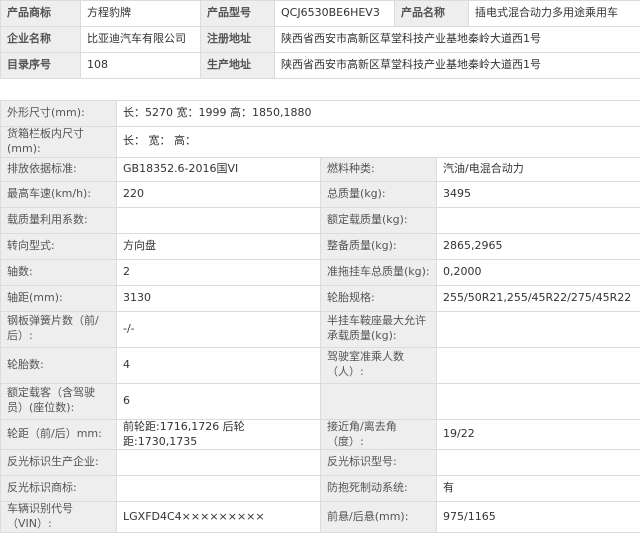 This screenshot has height=536, width=640. What do you see at coordinates (58, 489) in the screenshot?
I see `spec-label: 反光标识商标:` at bounding box center [58, 489].